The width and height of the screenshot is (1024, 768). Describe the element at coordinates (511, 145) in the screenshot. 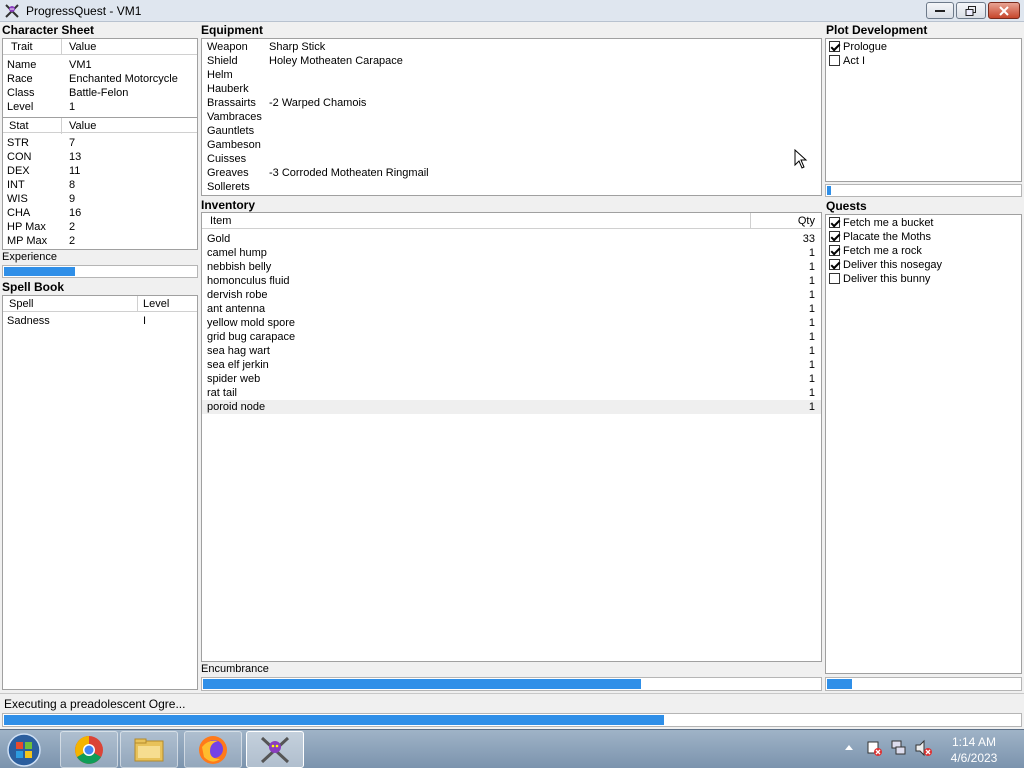

I see `equipment-row: Gambeson` at that location.